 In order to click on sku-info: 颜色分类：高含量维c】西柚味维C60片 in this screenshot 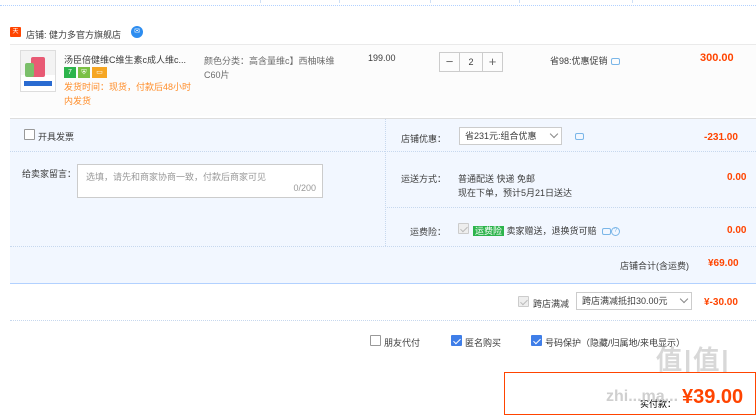, I will do `click(269, 68)`.